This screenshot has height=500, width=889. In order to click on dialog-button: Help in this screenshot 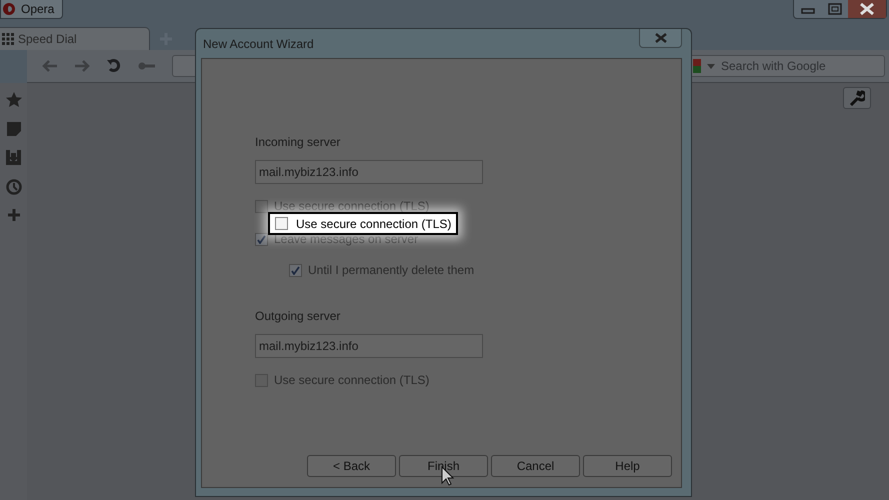, I will do `click(627, 466)`.